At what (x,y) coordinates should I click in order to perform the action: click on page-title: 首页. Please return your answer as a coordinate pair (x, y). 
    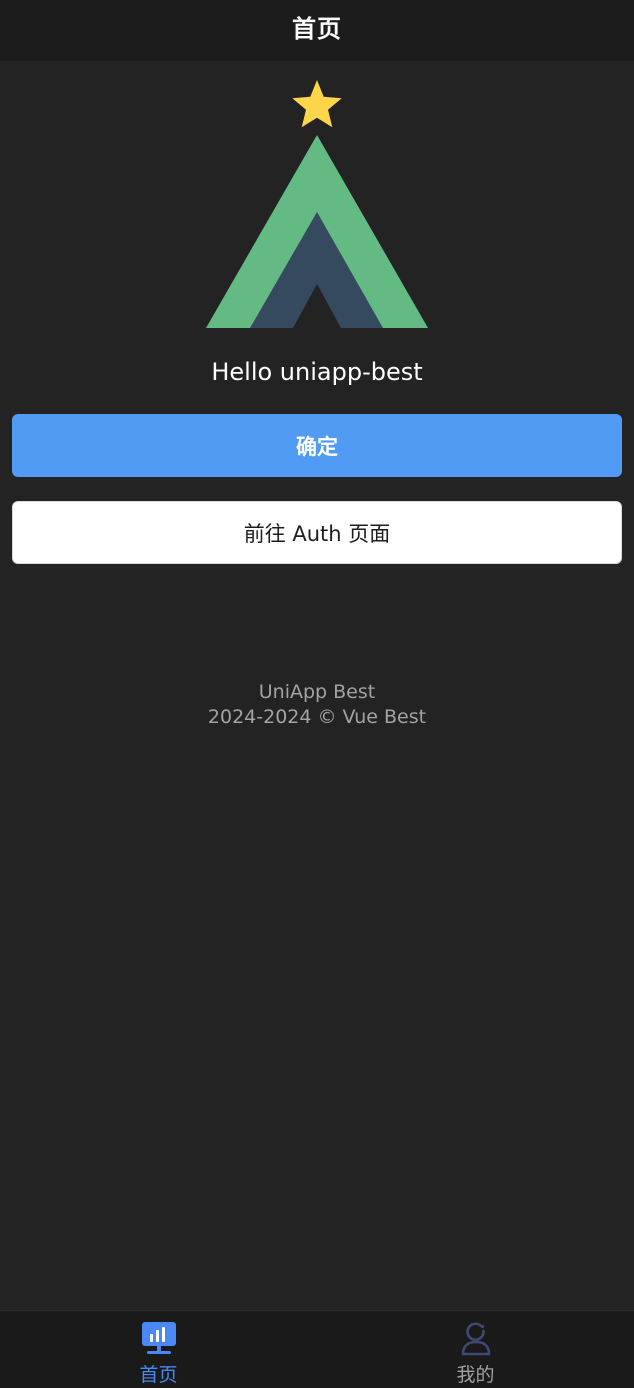
    Looking at the image, I should click on (317, 29).